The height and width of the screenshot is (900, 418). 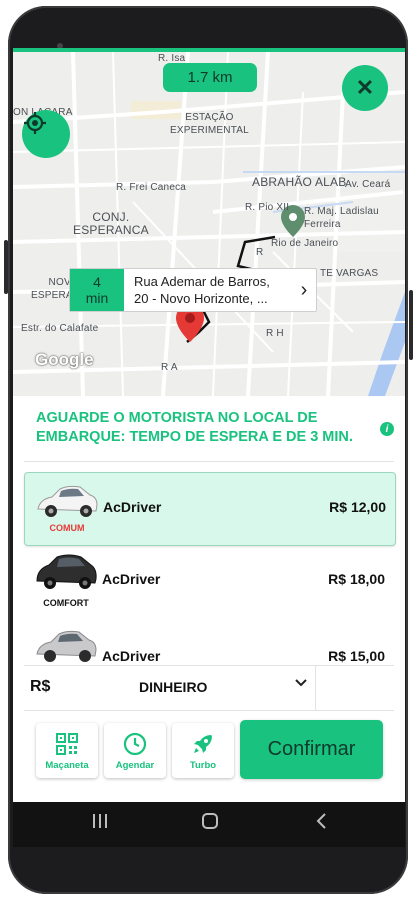 What do you see at coordinates (299, 182) in the screenshot?
I see `map-label: ABRAHÃO ALAB` at bounding box center [299, 182].